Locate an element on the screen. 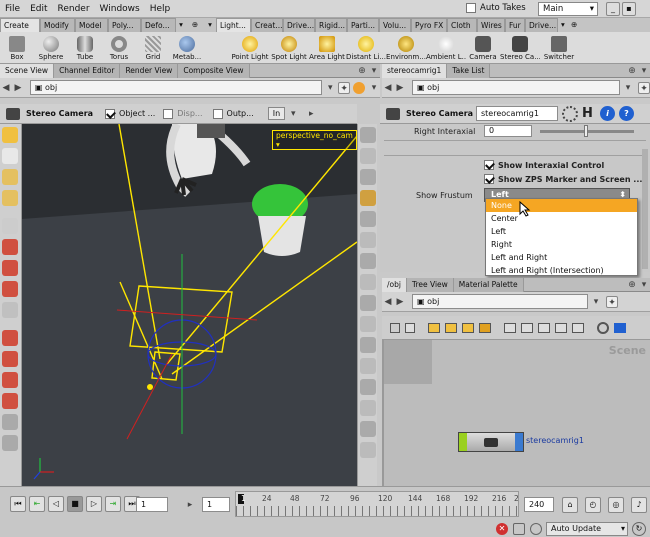  render-status-icon is located at coordinates (519, 529).